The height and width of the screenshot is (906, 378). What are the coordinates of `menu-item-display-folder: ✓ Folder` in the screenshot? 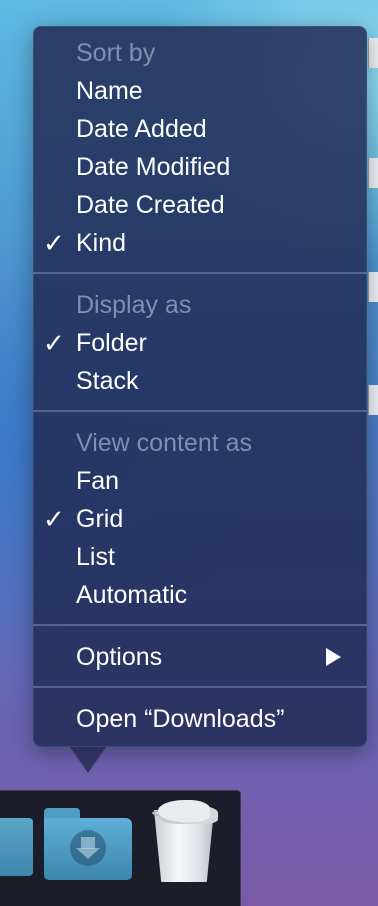 It's located at (200, 343).